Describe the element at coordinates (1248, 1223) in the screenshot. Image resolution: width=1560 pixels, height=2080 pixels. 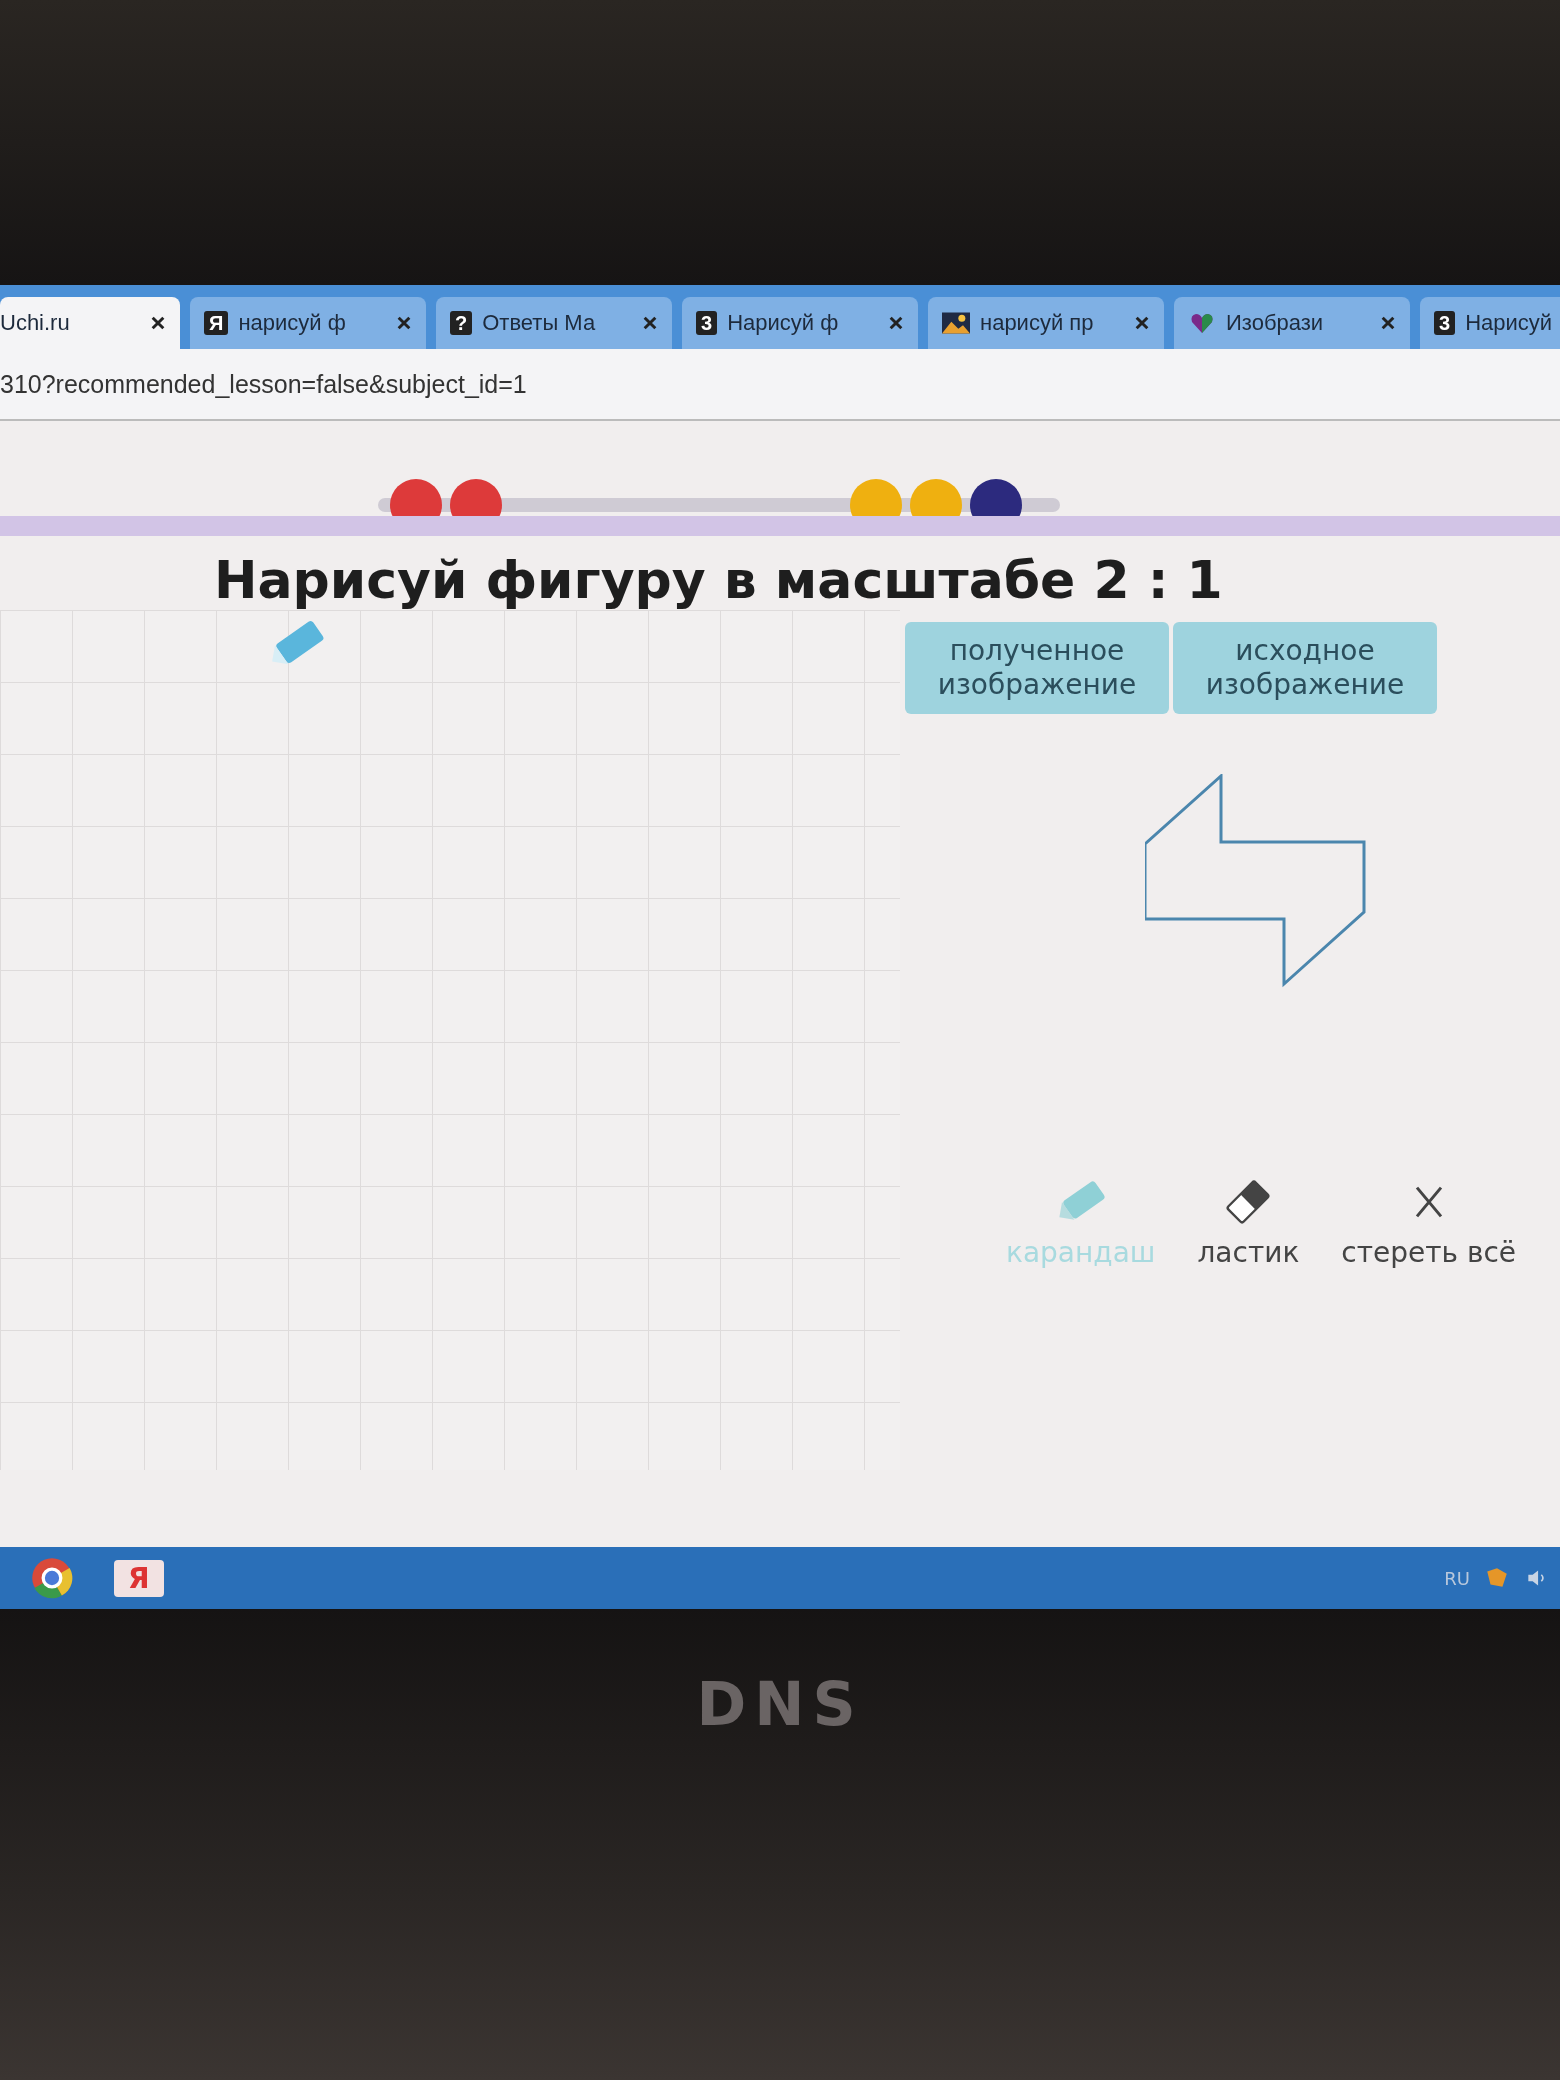
I see `tool-button: ластик` at that location.